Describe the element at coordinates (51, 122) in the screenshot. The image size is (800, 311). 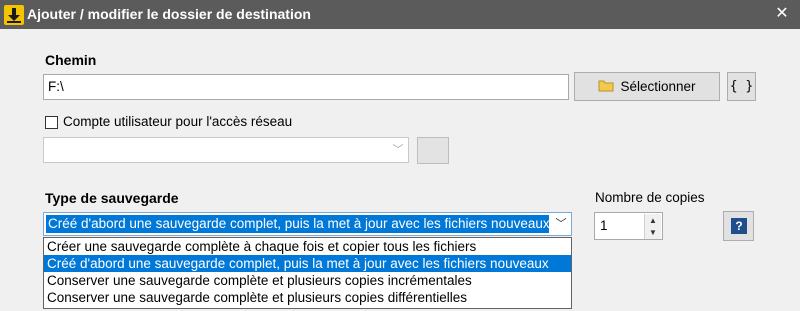
I see `network-account-checkbox` at that location.